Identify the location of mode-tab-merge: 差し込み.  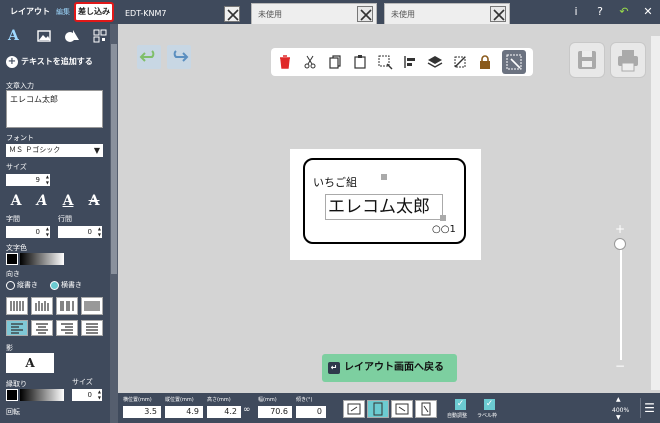
(94, 12).